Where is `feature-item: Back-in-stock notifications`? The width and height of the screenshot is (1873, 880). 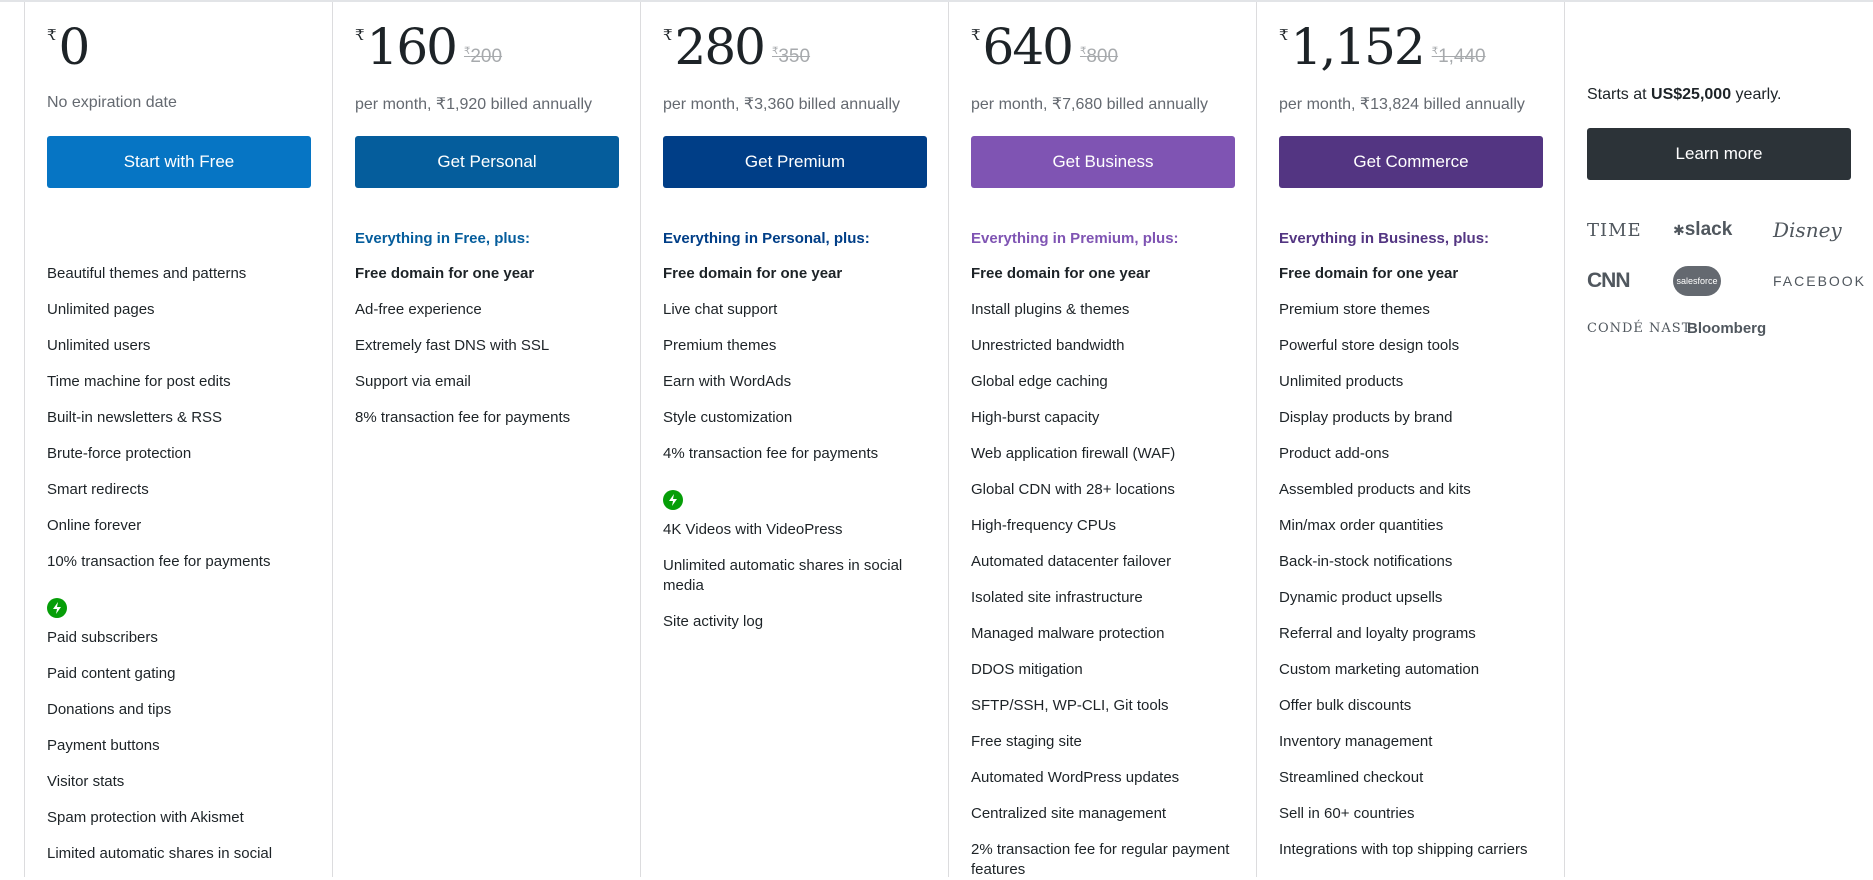 feature-item: Back-in-stock notifications is located at coordinates (1366, 561).